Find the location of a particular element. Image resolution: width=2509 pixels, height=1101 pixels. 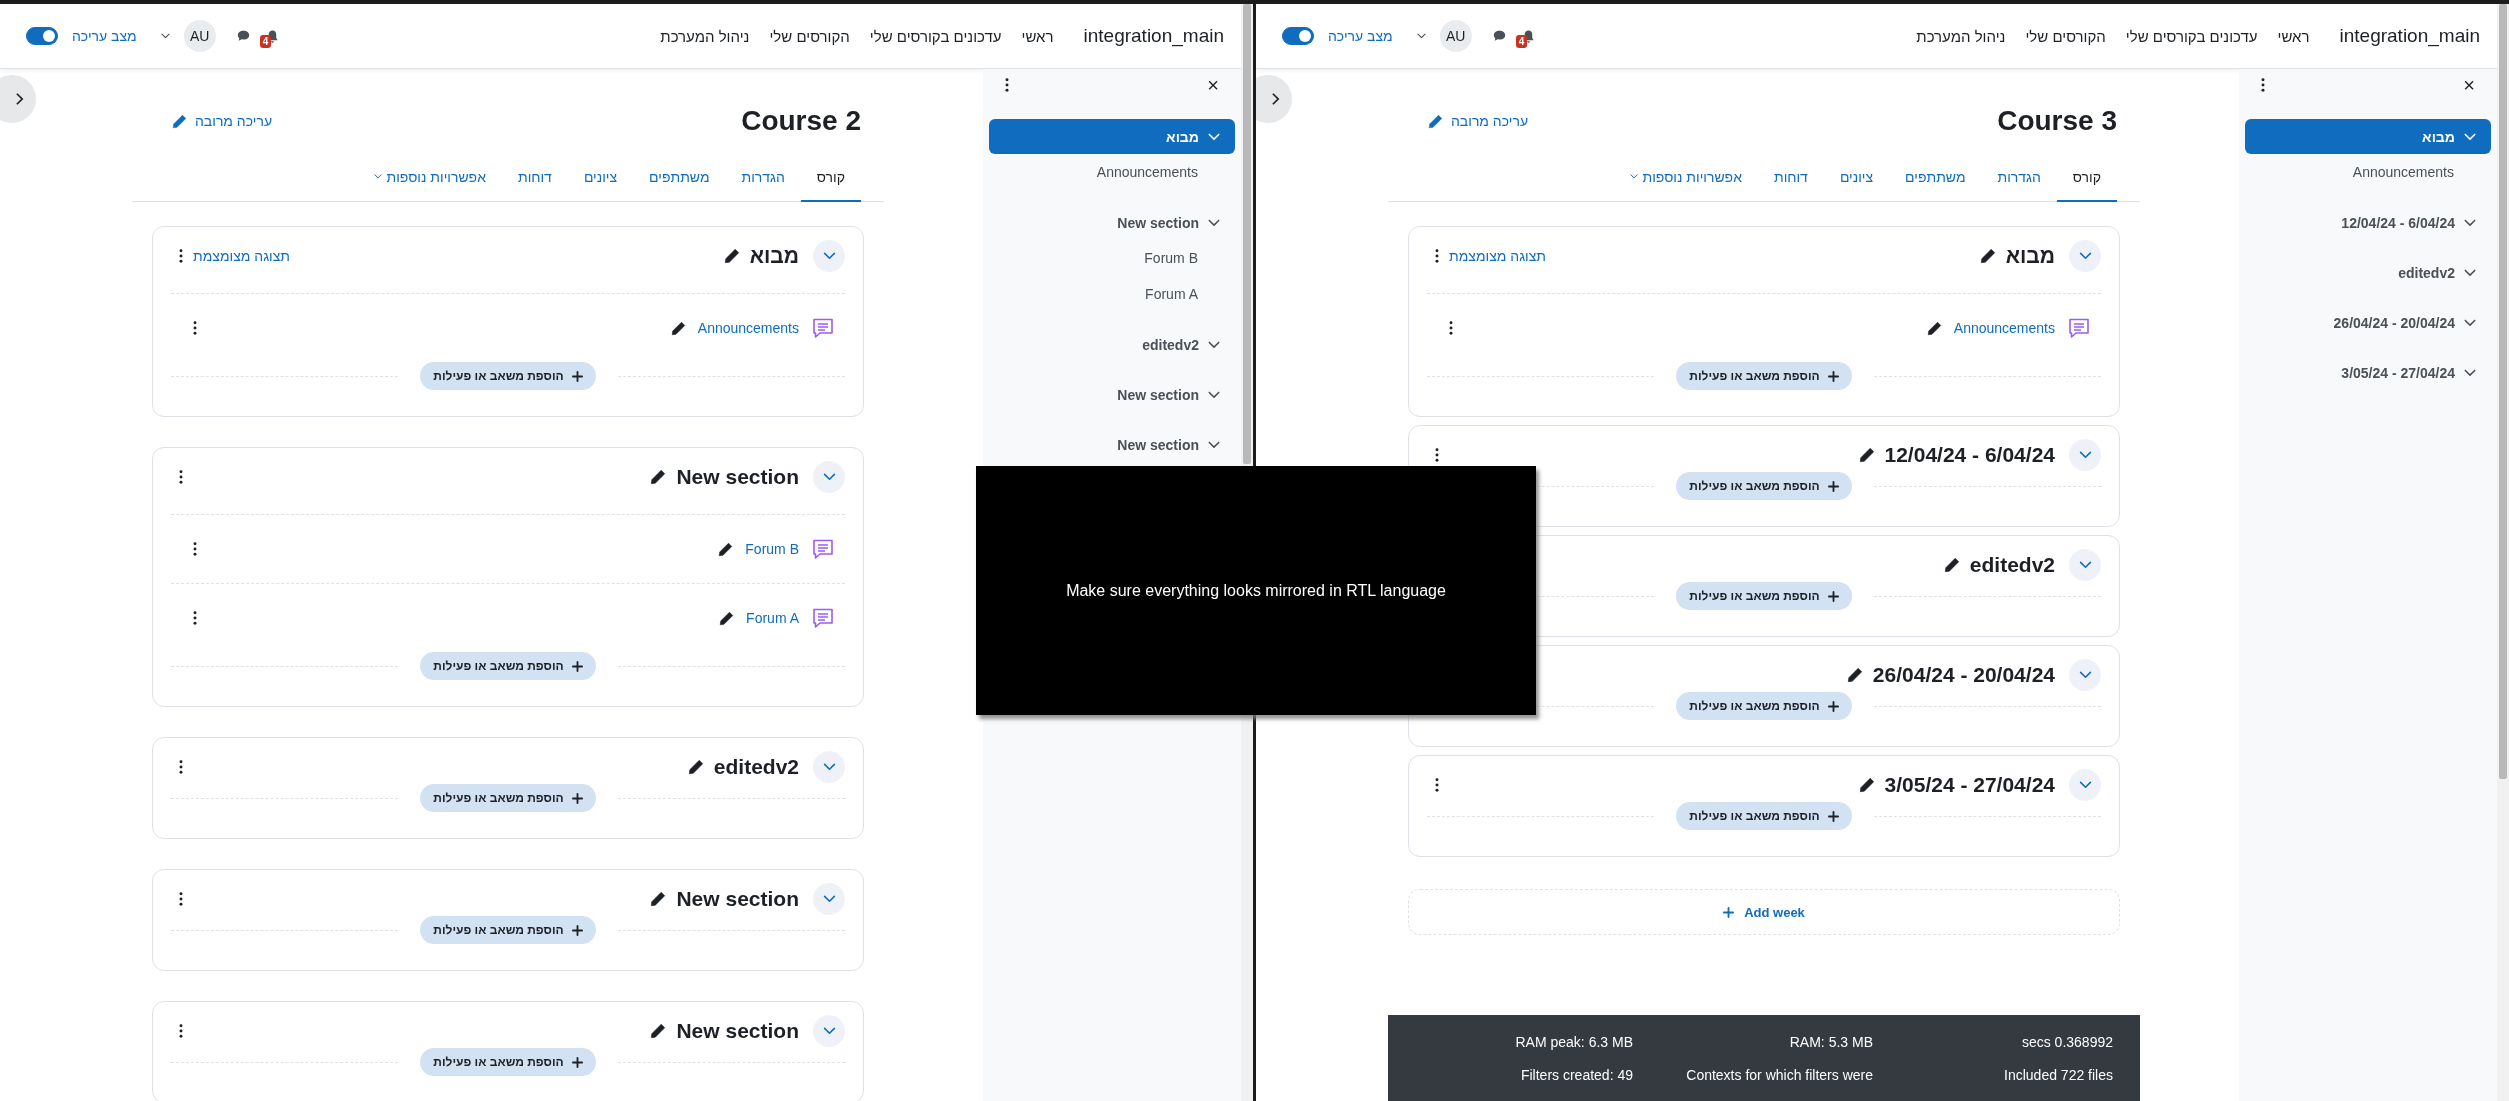

footer-stat: RAM peak: 6.3 MB is located at coordinates (1573, 1041).